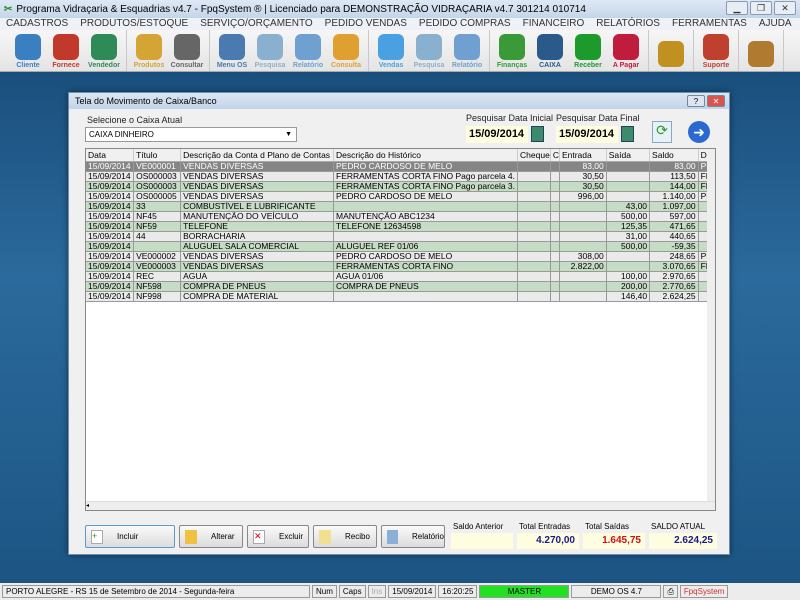 This screenshot has width=800, height=600. What do you see at coordinates (761, 8) in the screenshot?
I see `maximize-button: ❐` at bounding box center [761, 8].